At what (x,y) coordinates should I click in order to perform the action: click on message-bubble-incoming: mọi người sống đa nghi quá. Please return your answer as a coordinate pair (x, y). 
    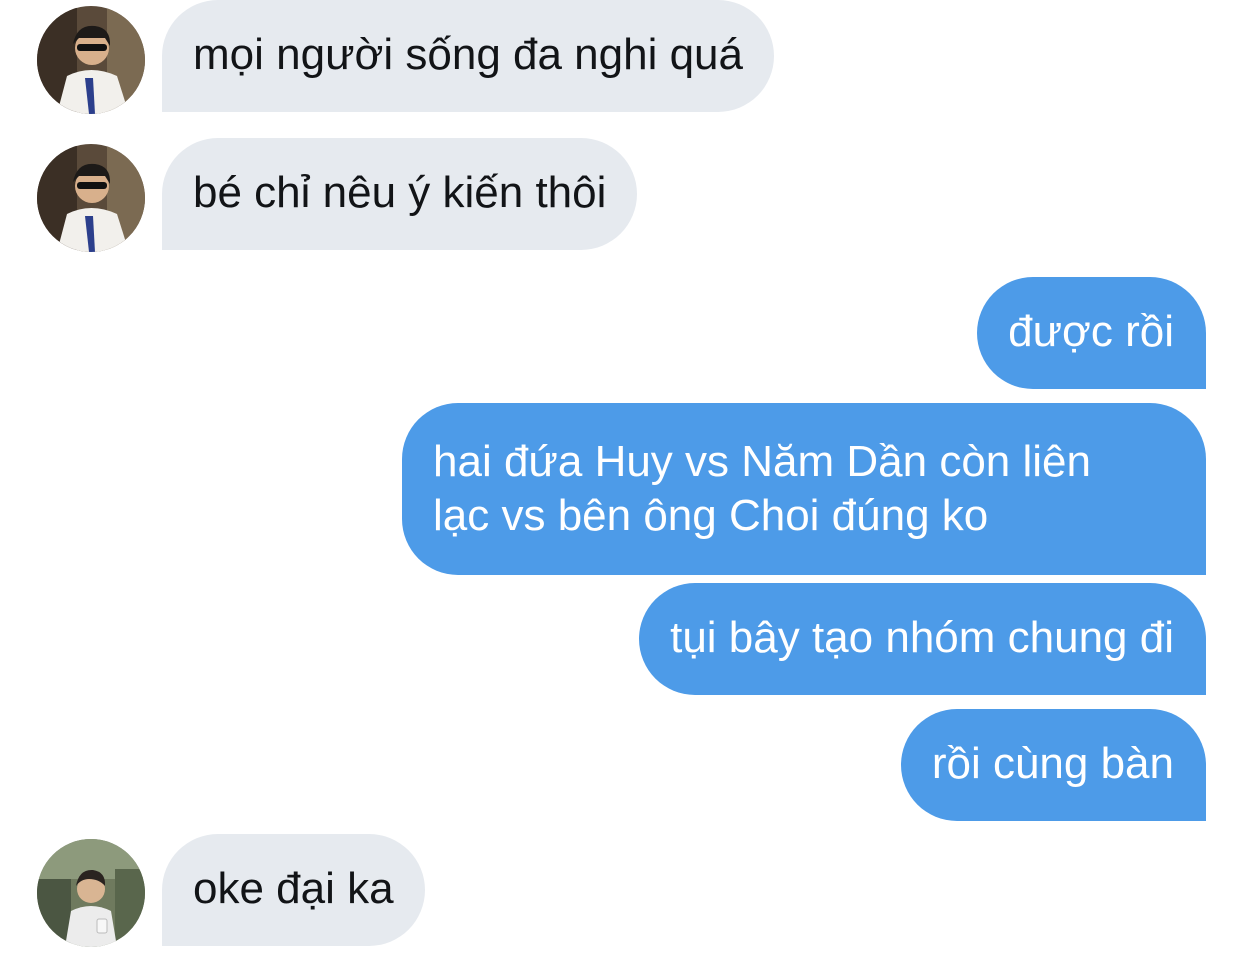
    Looking at the image, I should click on (468, 56).